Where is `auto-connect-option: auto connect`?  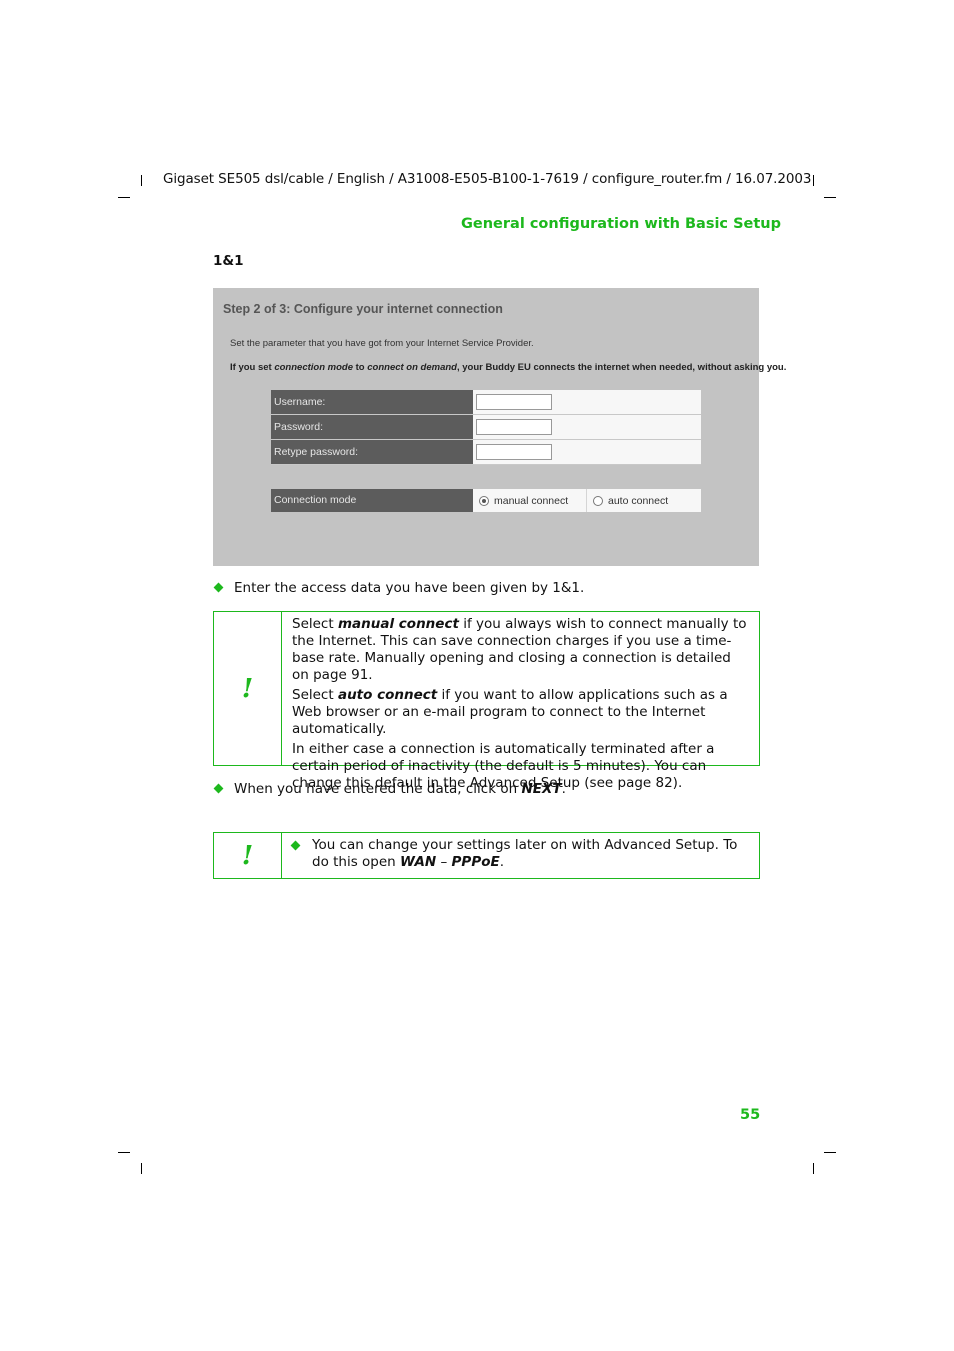
auto-connect-option: auto connect is located at coordinates (644, 500).